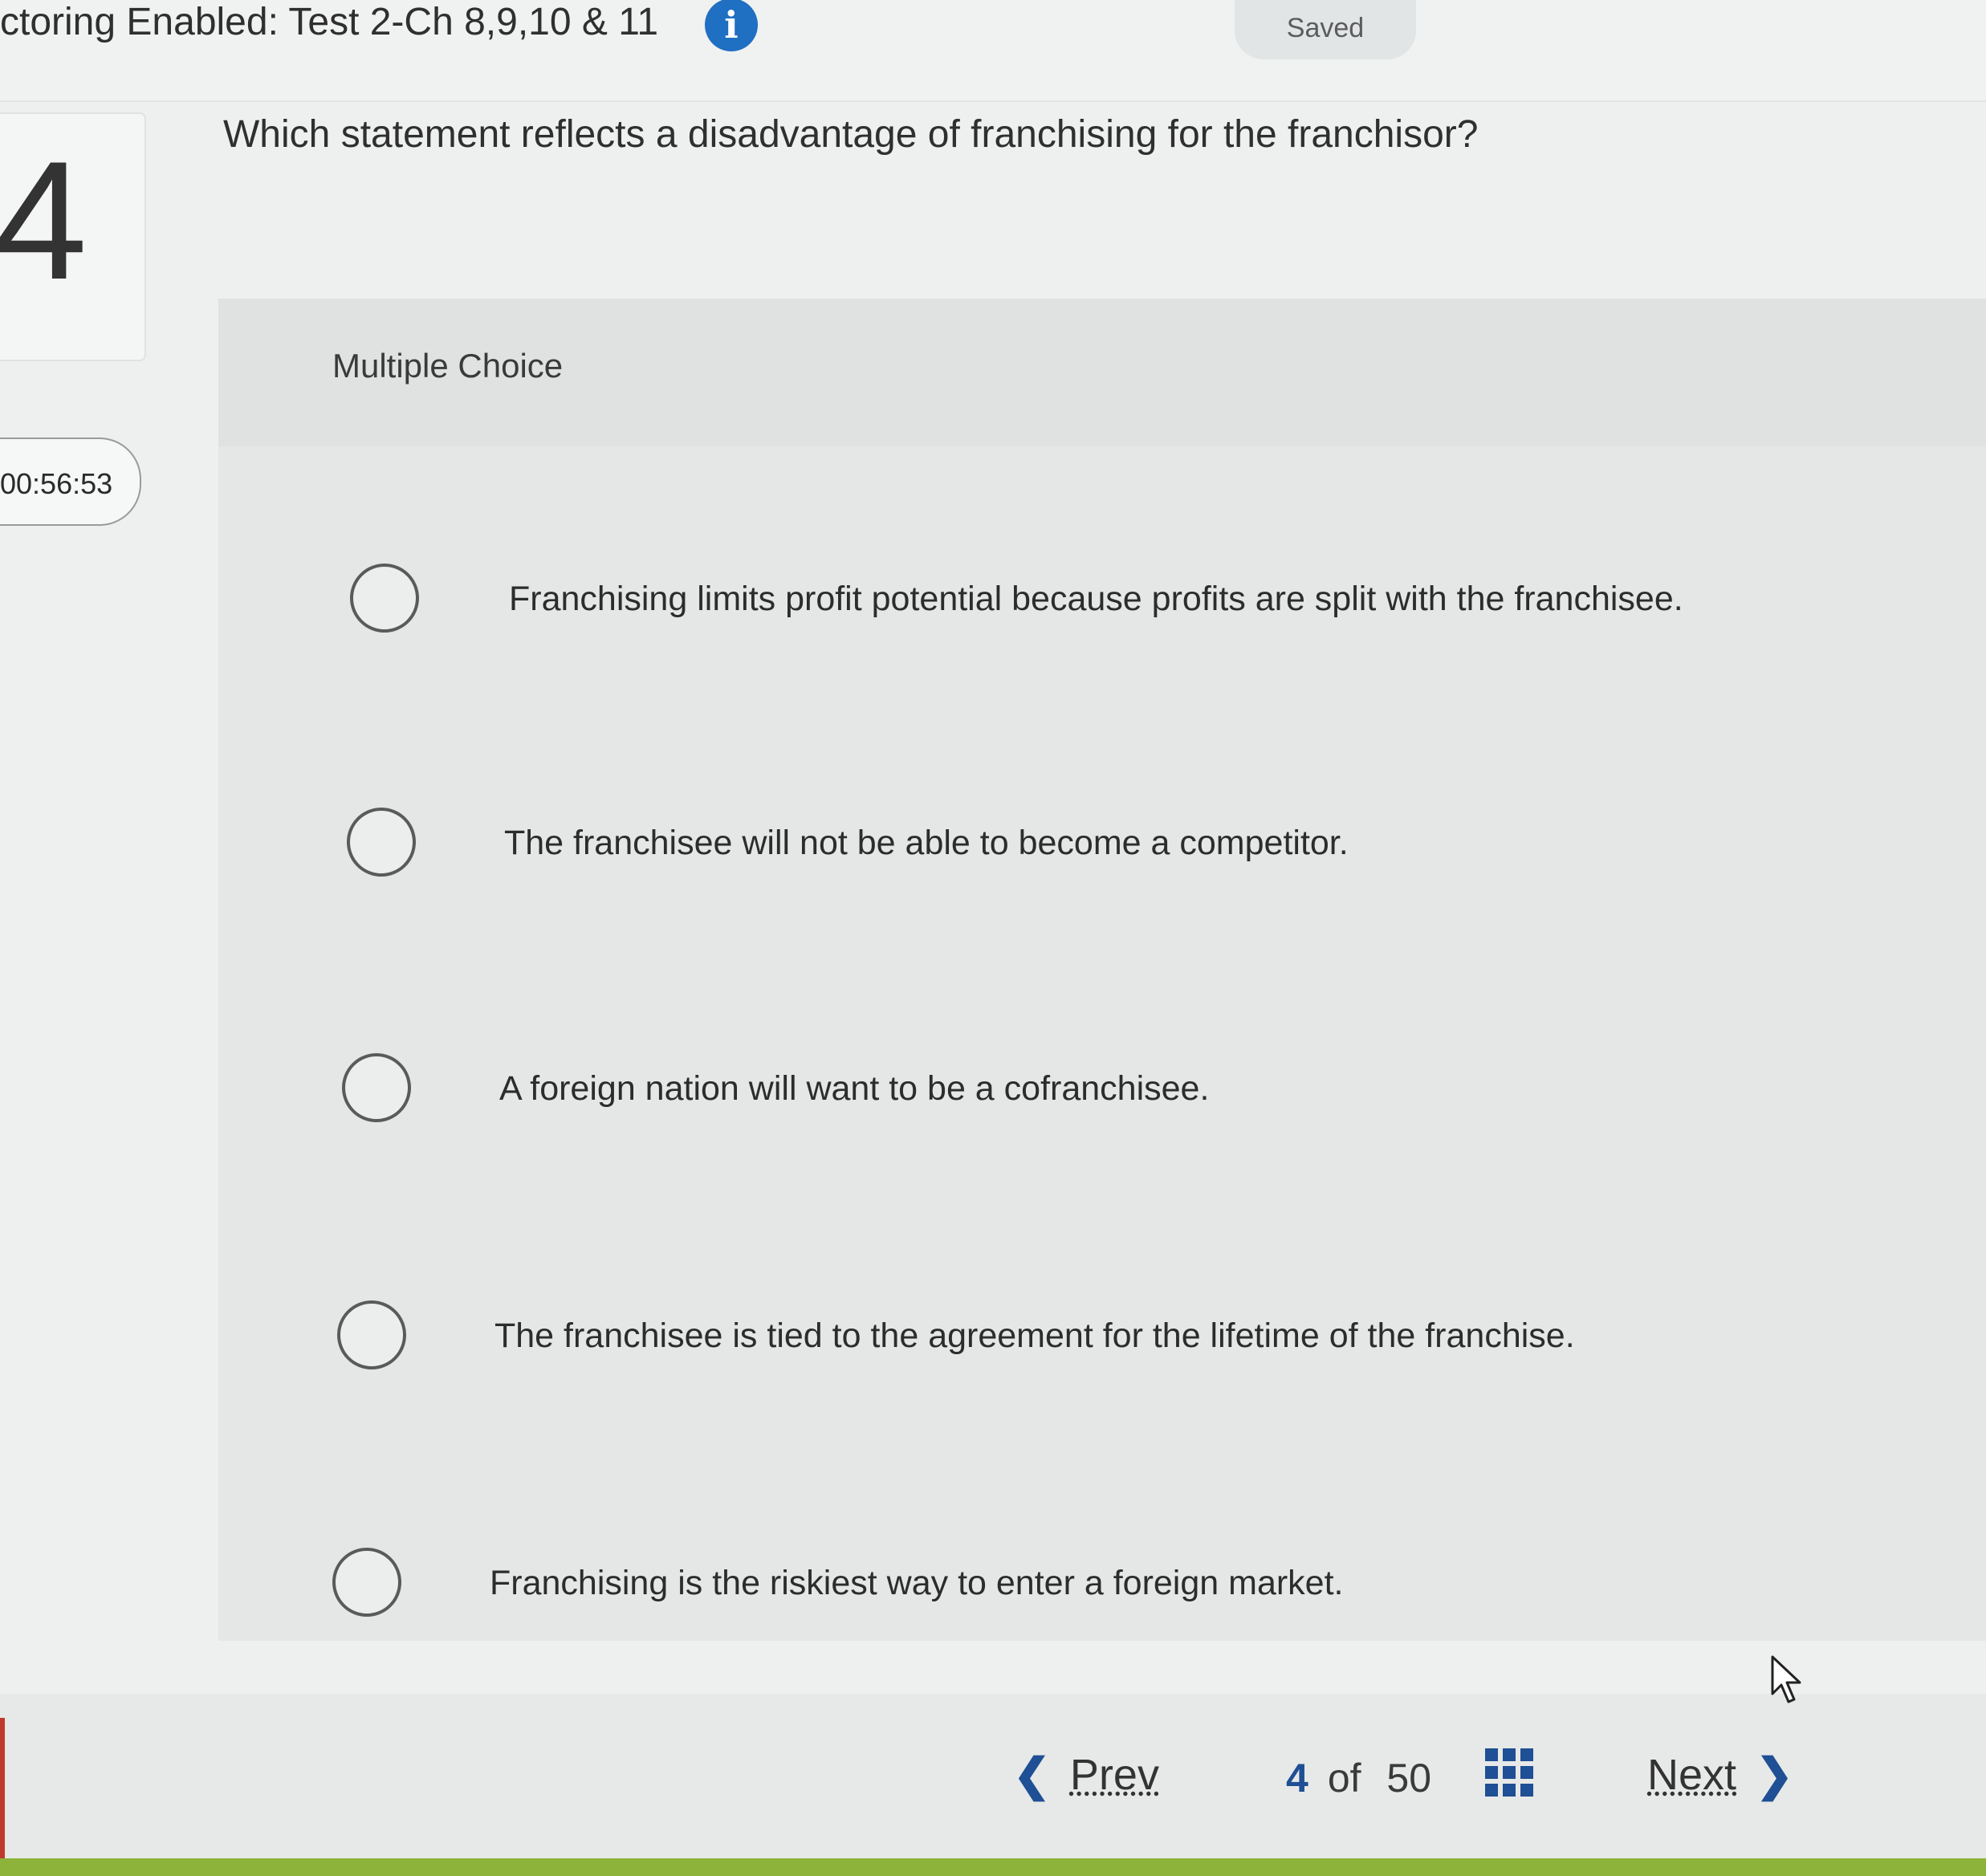  Describe the element at coordinates (330, 22) in the screenshot. I see `test-title: ctoring Enabled: Test 2-Ch 8,9,10 & 11` at that location.